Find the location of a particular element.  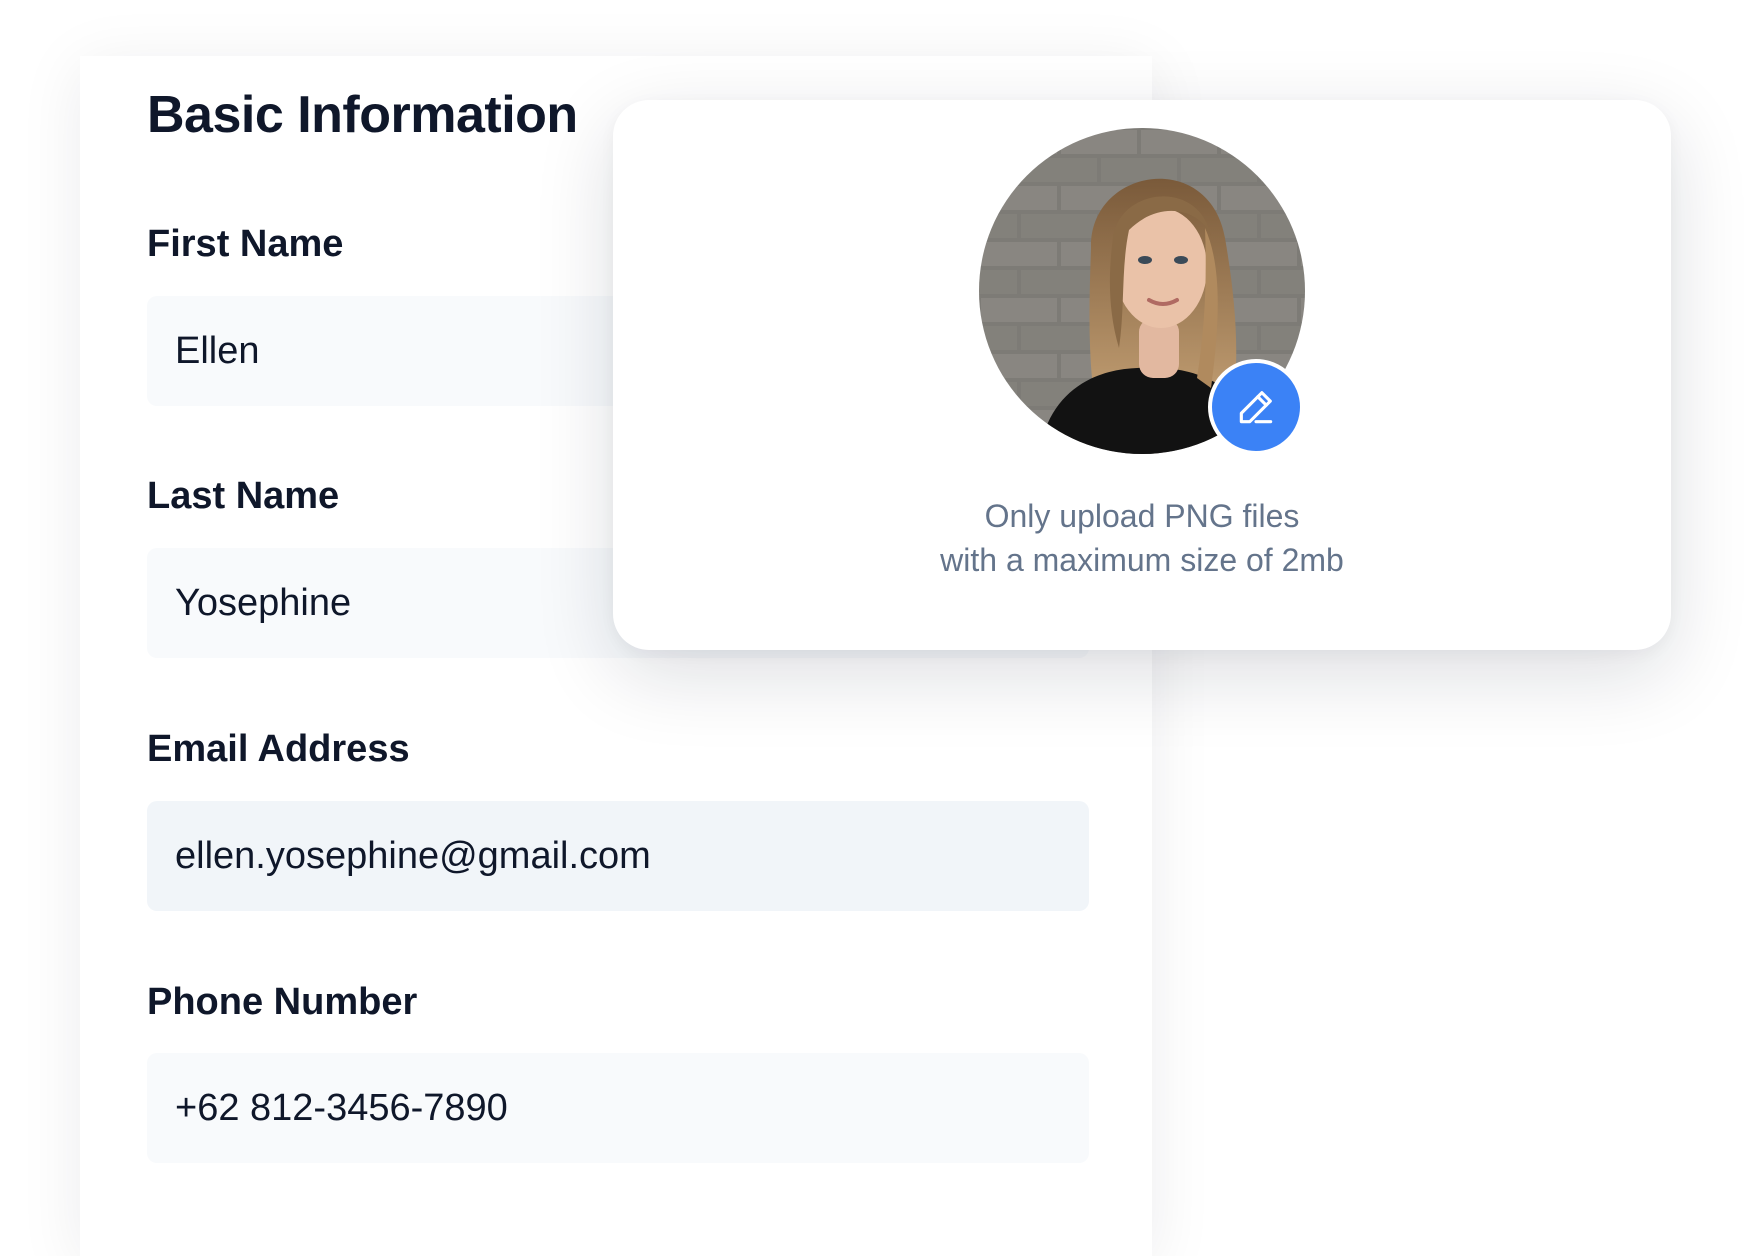

edit-photo-button is located at coordinates (1256, 407).